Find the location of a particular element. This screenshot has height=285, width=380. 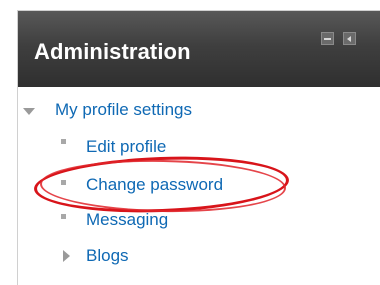

tree-item-messaging: Messaging is located at coordinates (127, 220).